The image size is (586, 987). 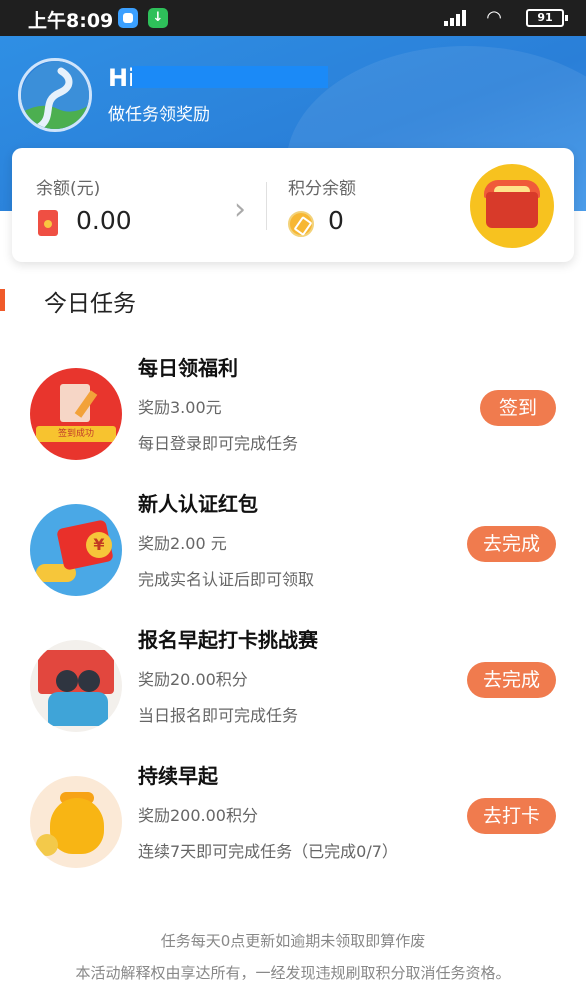 What do you see at coordinates (182, 543) in the screenshot?
I see `task-reward: 奖励2.00 元` at bounding box center [182, 543].